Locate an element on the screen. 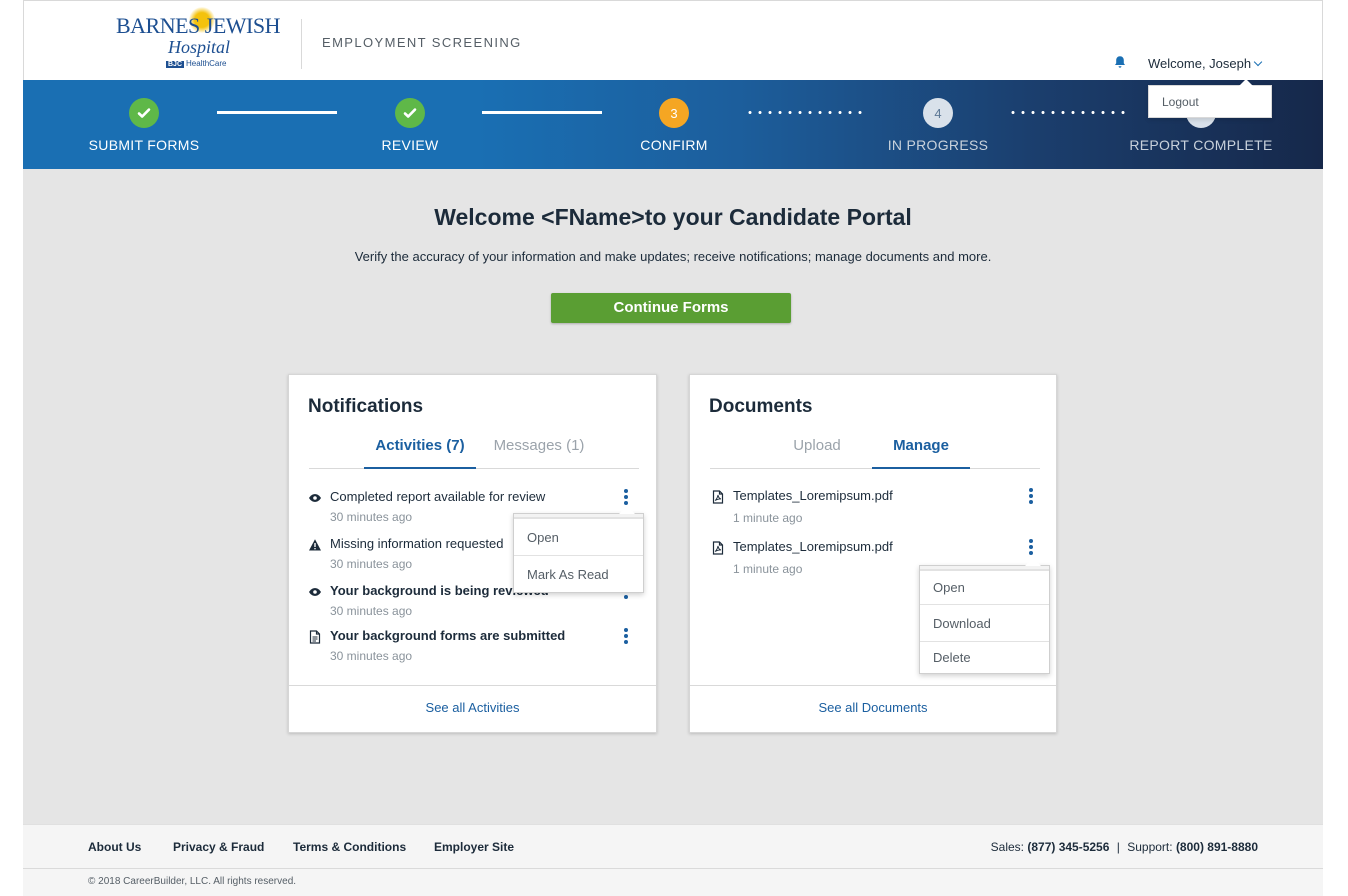  document-context-menu: Open Download Delete is located at coordinates (984, 616).